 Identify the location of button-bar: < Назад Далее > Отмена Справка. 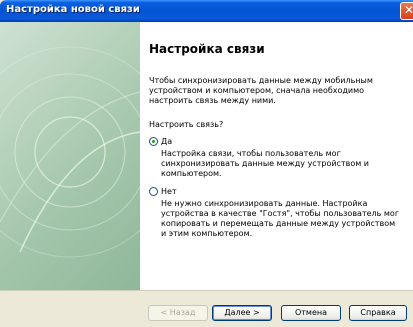
(206, 308).